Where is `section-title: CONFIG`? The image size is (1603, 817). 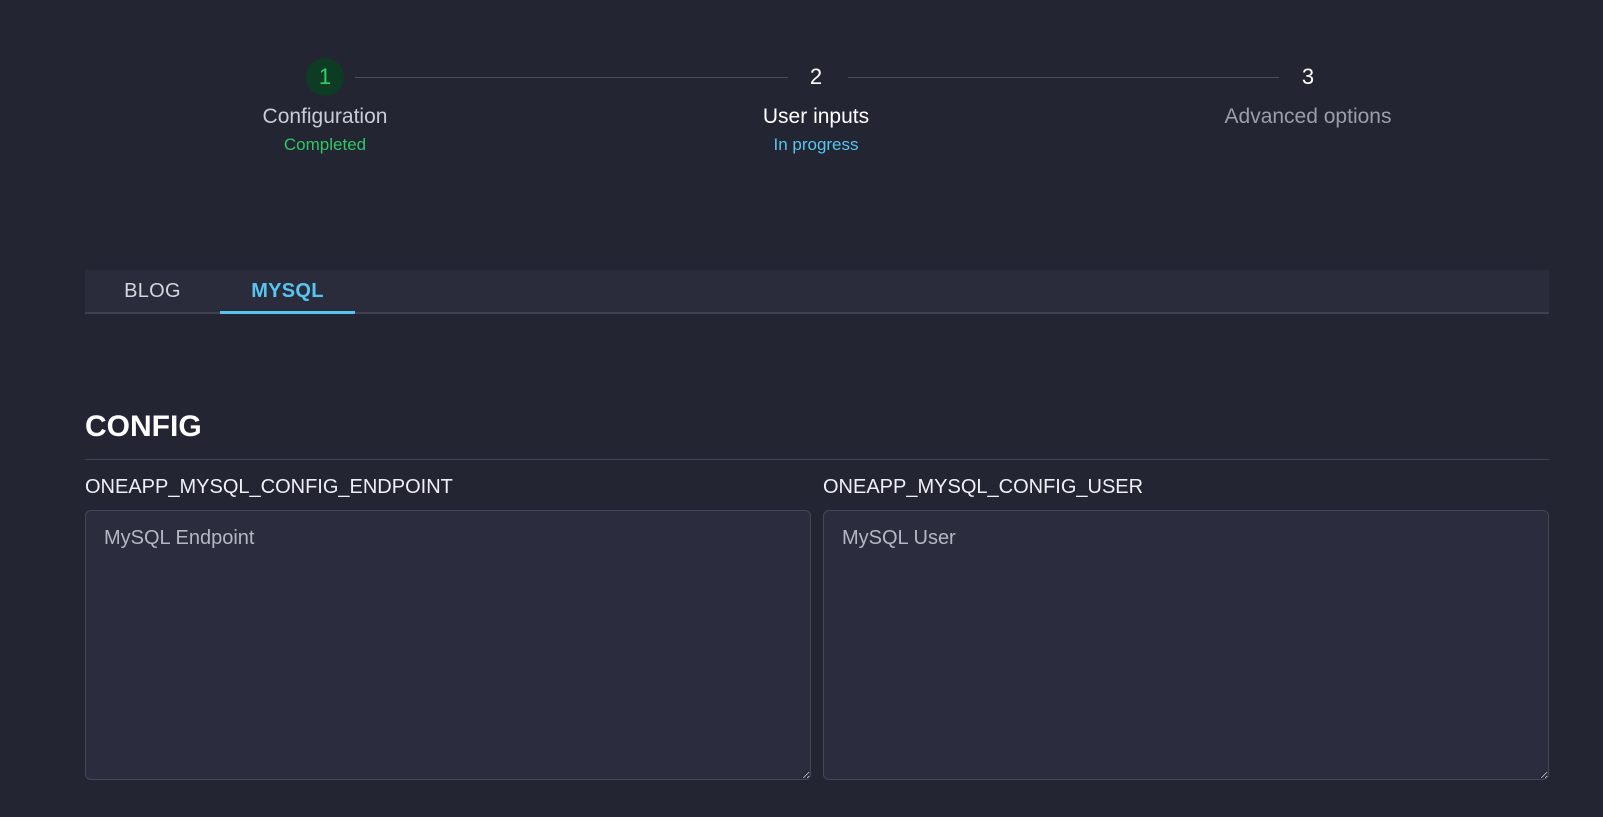
section-title: CONFIG is located at coordinates (143, 426).